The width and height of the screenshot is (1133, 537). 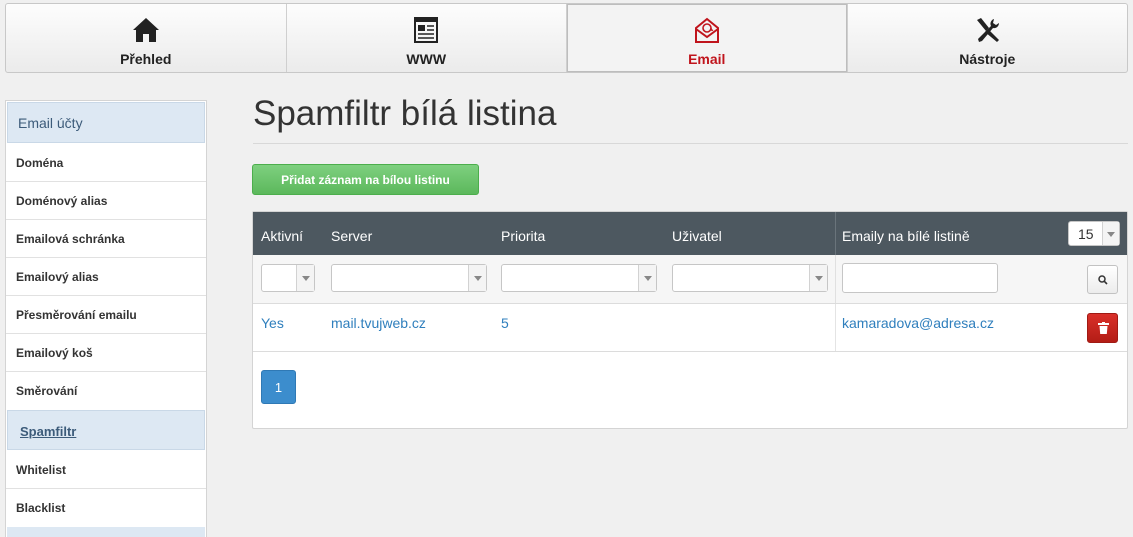 What do you see at coordinates (106, 239) in the screenshot?
I see `sidebar-item-mailbox: Emailová schránka` at bounding box center [106, 239].